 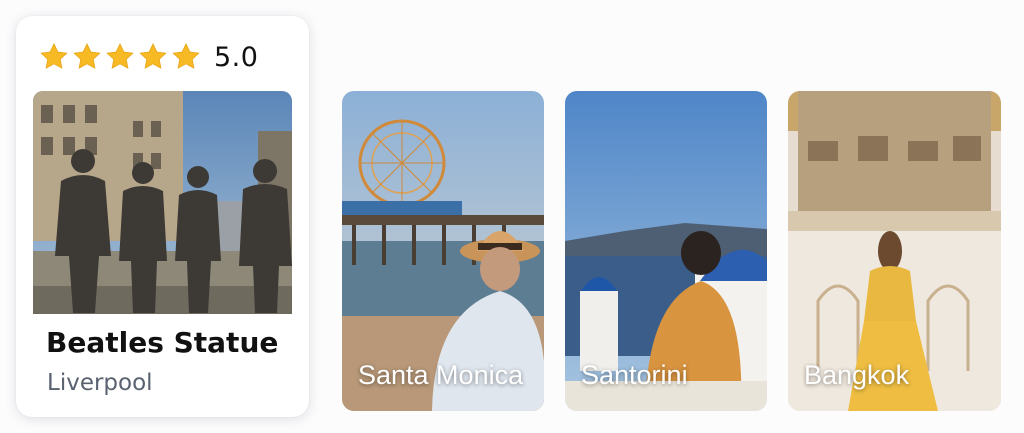 What do you see at coordinates (441, 375) in the screenshot?
I see `destination-label: Santa Monica` at bounding box center [441, 375].